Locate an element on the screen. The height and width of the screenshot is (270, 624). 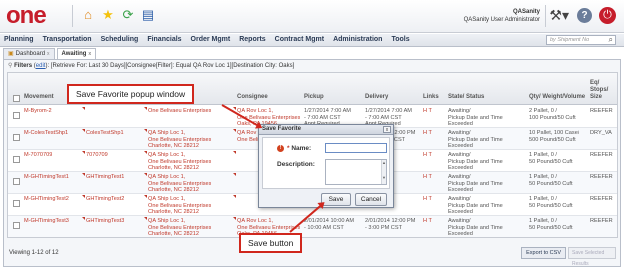
menu-item-administration: Administration is located at coordinates (357, 39).